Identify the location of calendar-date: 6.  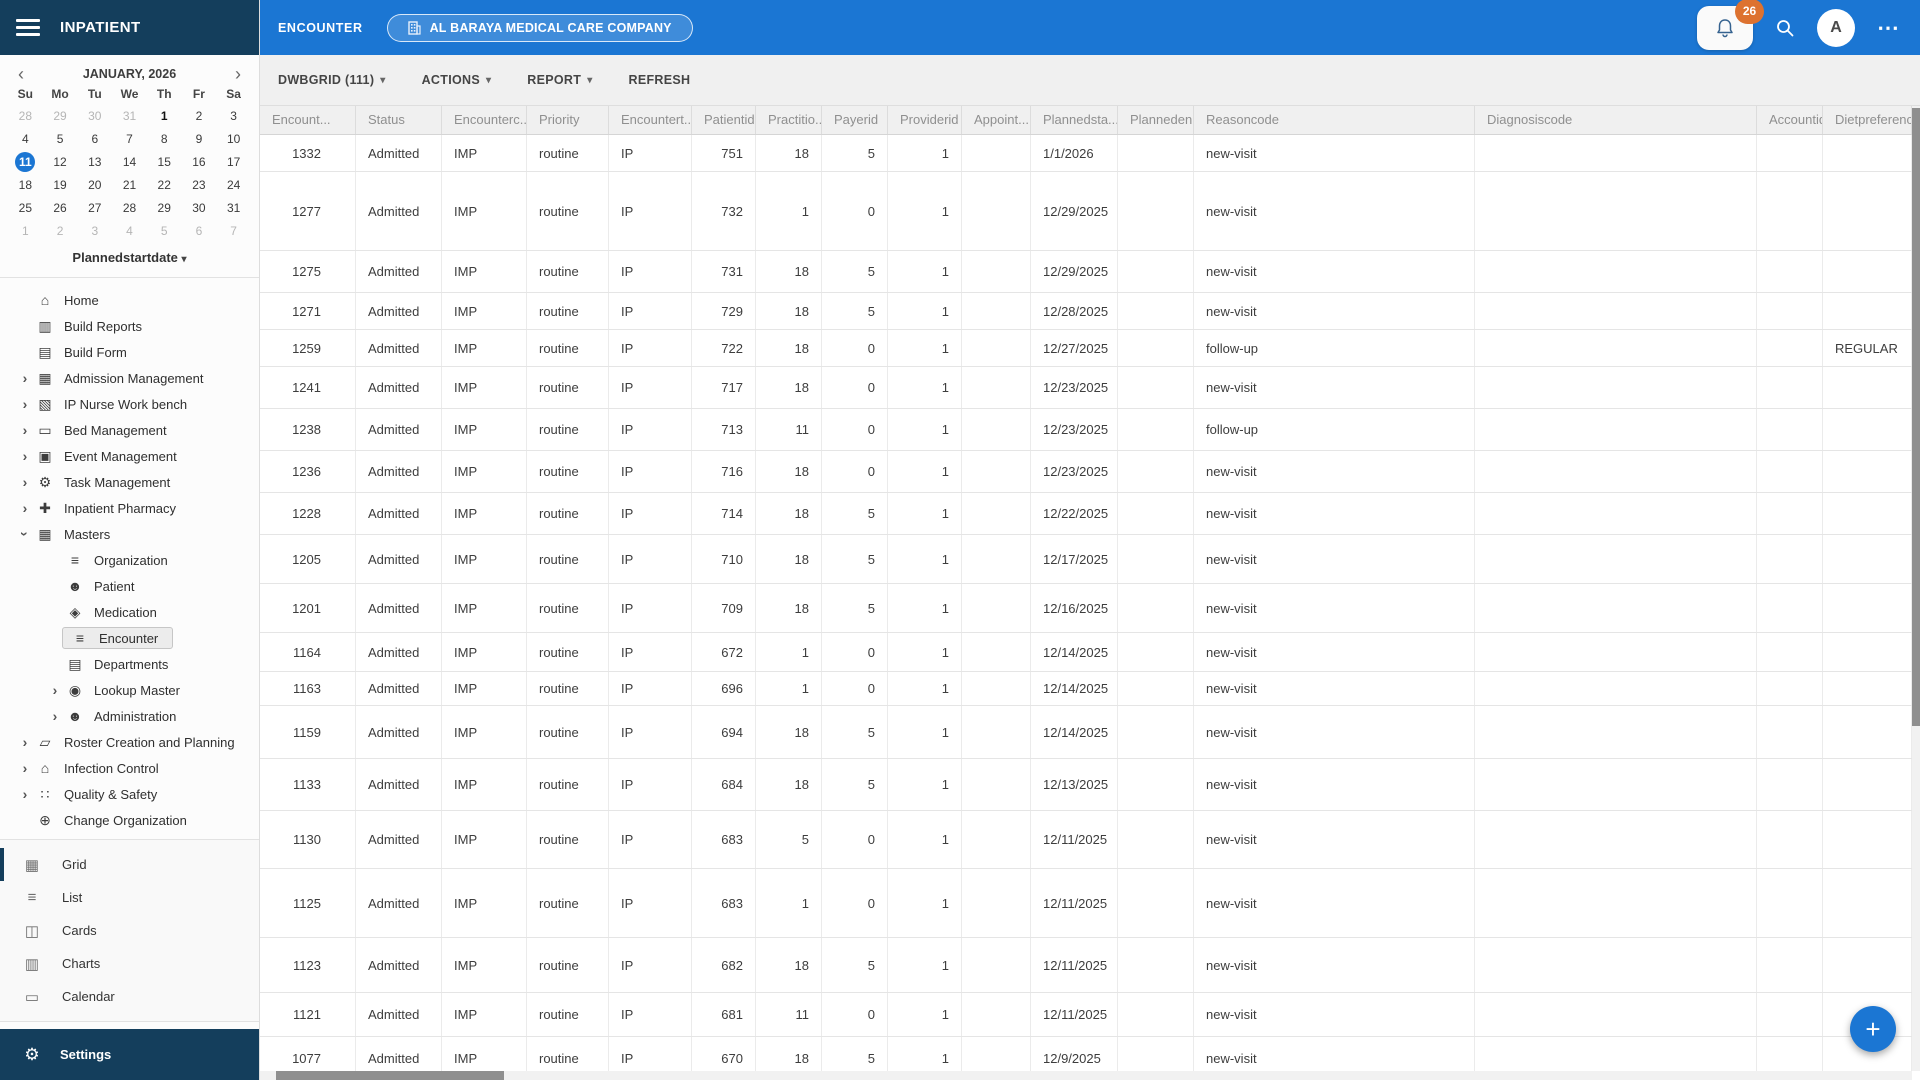
(199, 231).